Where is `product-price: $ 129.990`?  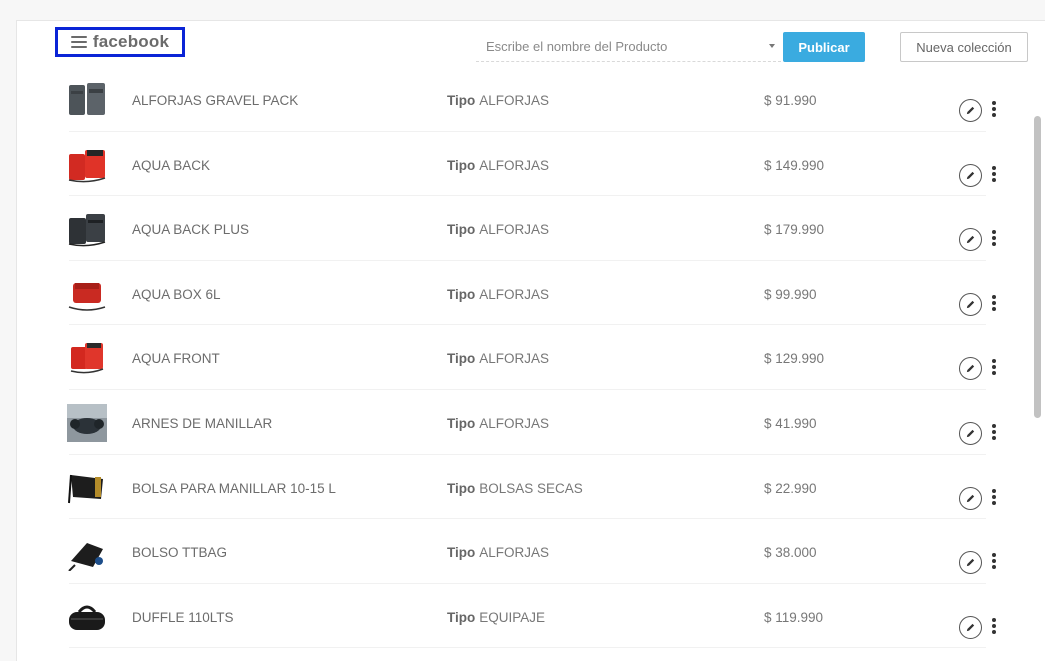 product-price: $ 129.990 is located at coordinates (794, 359).